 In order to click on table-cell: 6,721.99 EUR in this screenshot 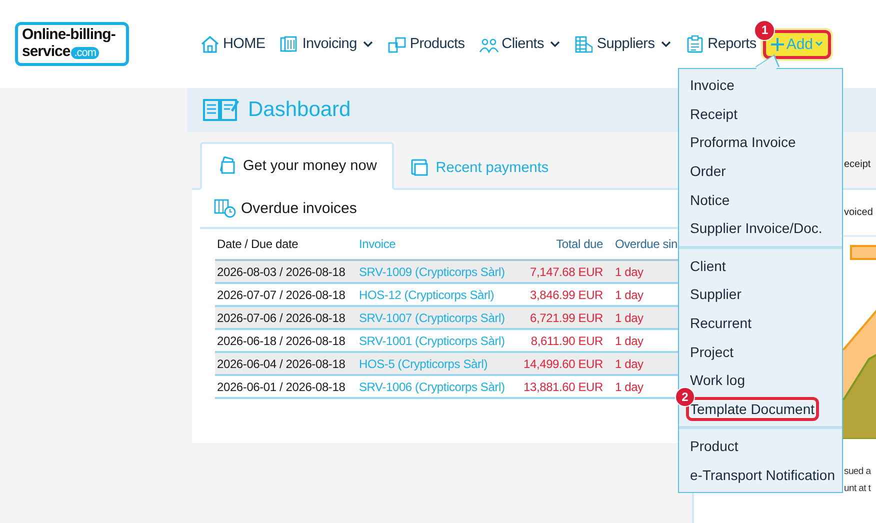, I will do `click(561, 317)`.